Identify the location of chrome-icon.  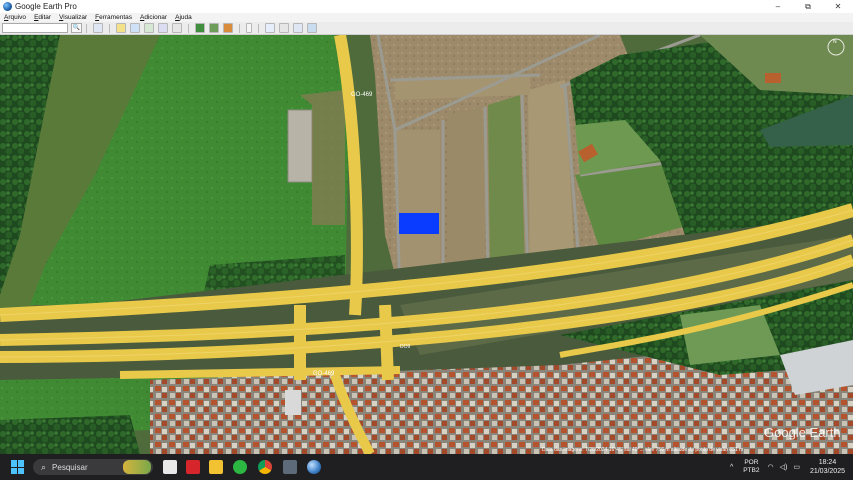
(265, 467).